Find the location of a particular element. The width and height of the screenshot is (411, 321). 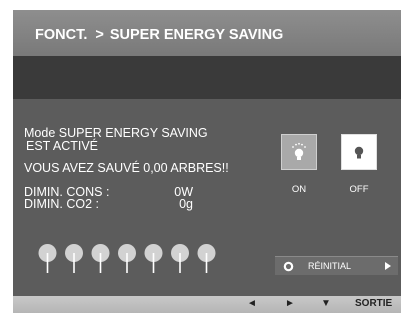

co2-reduction-value: 0g is located at coordinates (186, 204).